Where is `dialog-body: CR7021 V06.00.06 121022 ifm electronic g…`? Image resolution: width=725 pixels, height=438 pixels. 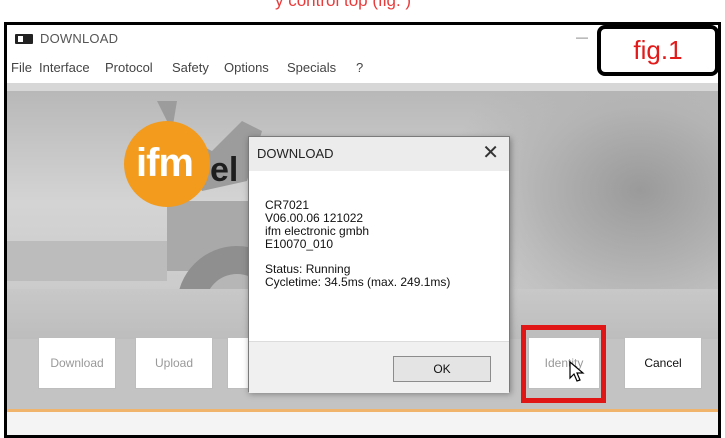 dialog-body: CR7021 V06.00.06 121022 ifm electronic g… is located at coordinates (357, 244).